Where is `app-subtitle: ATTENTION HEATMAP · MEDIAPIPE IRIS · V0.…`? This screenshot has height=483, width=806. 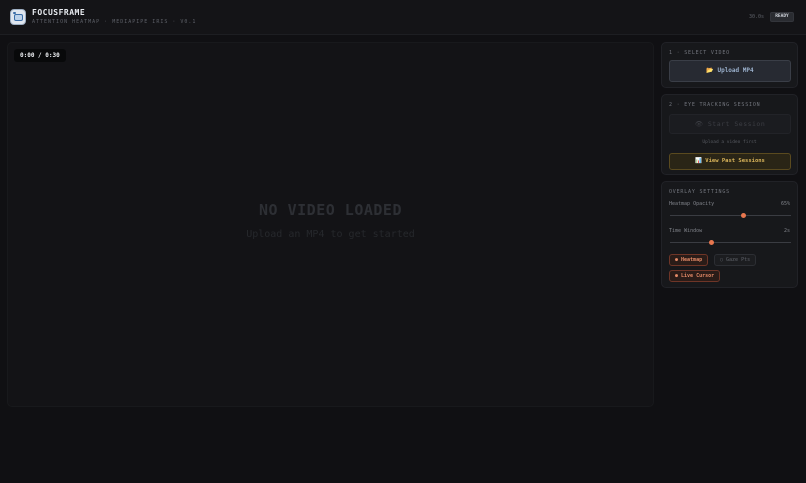
app-subtitle: ATTENTION HEATMAP · MEDIAPIPE IRIS · V0.… is located at coordinates (114, 22).